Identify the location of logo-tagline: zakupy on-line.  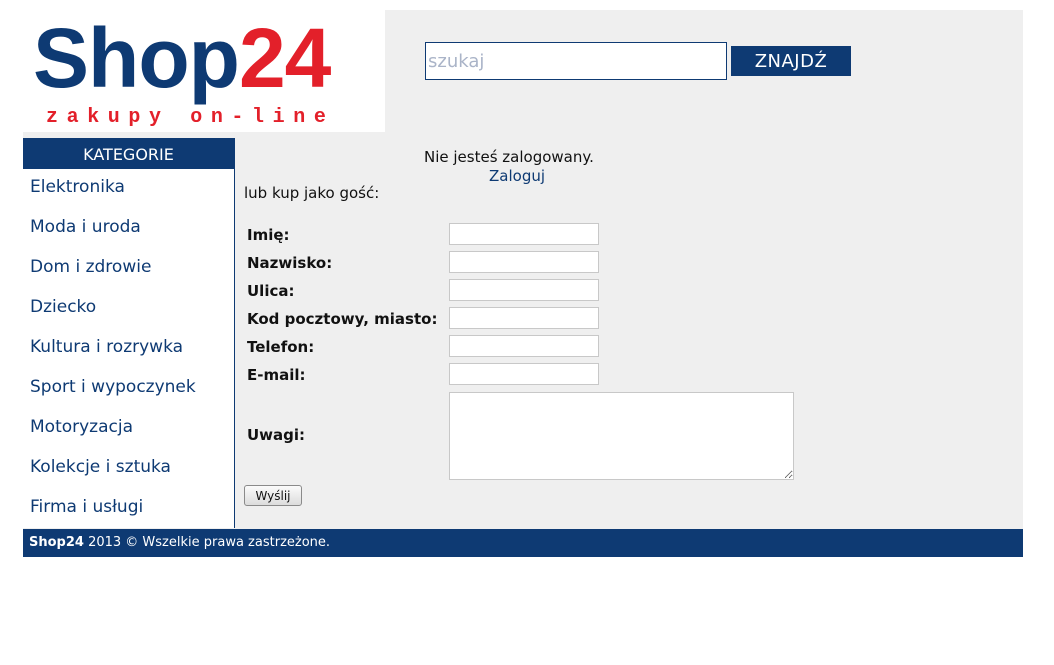
(190, 117).